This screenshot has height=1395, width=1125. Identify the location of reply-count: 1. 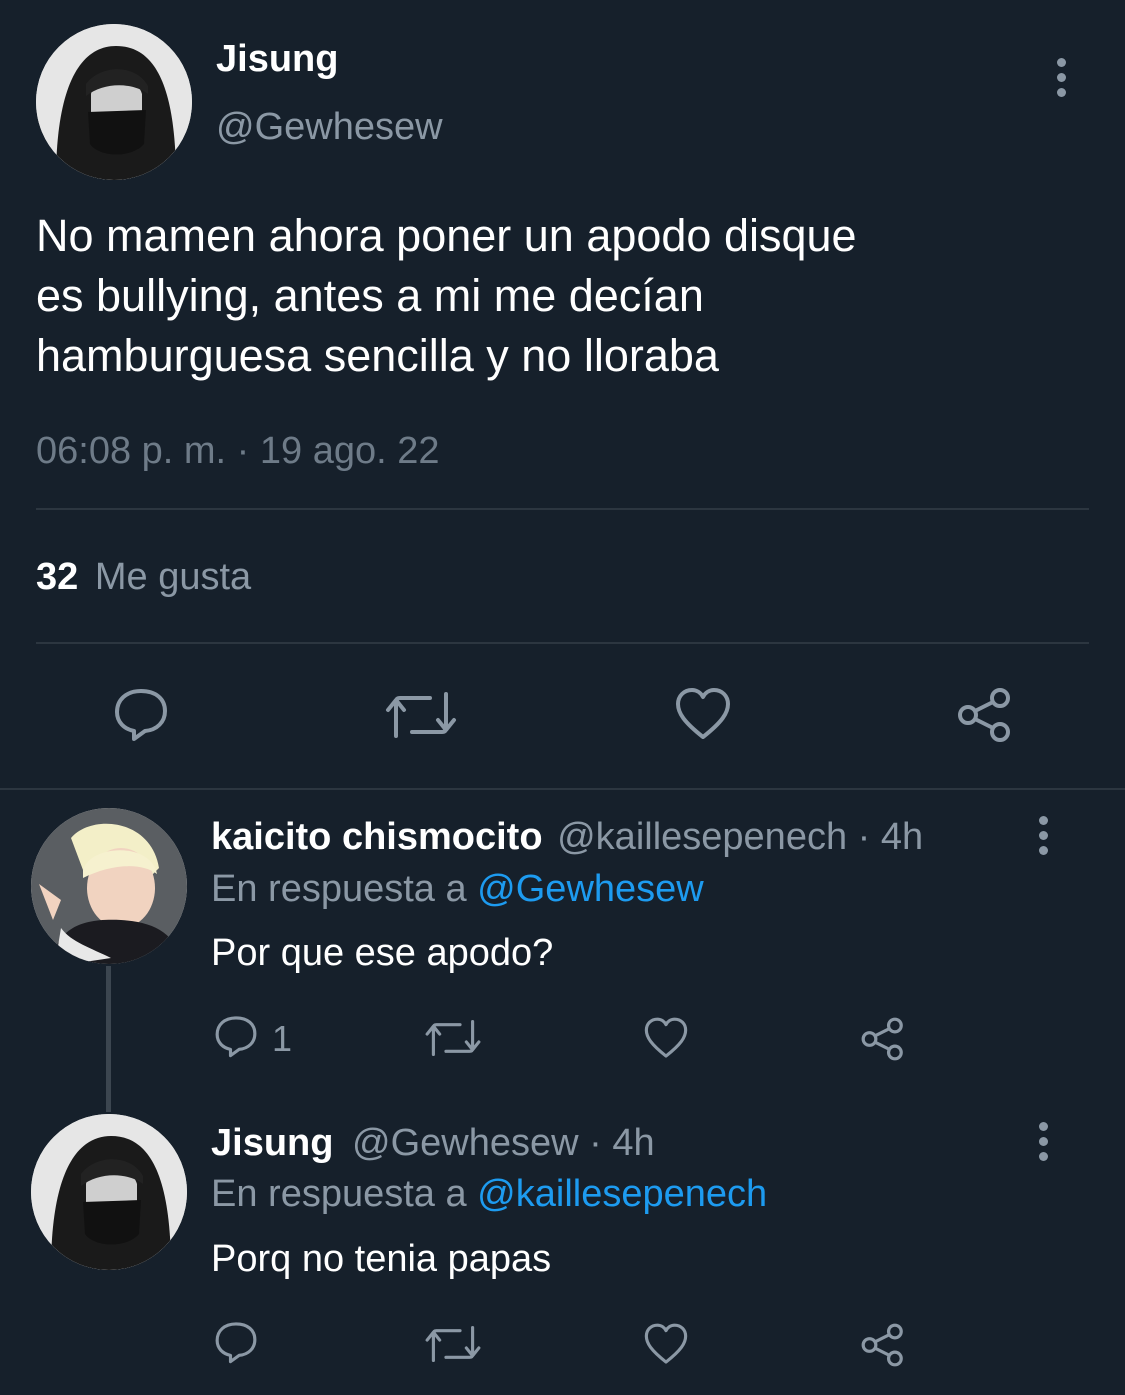
(282, 1038).